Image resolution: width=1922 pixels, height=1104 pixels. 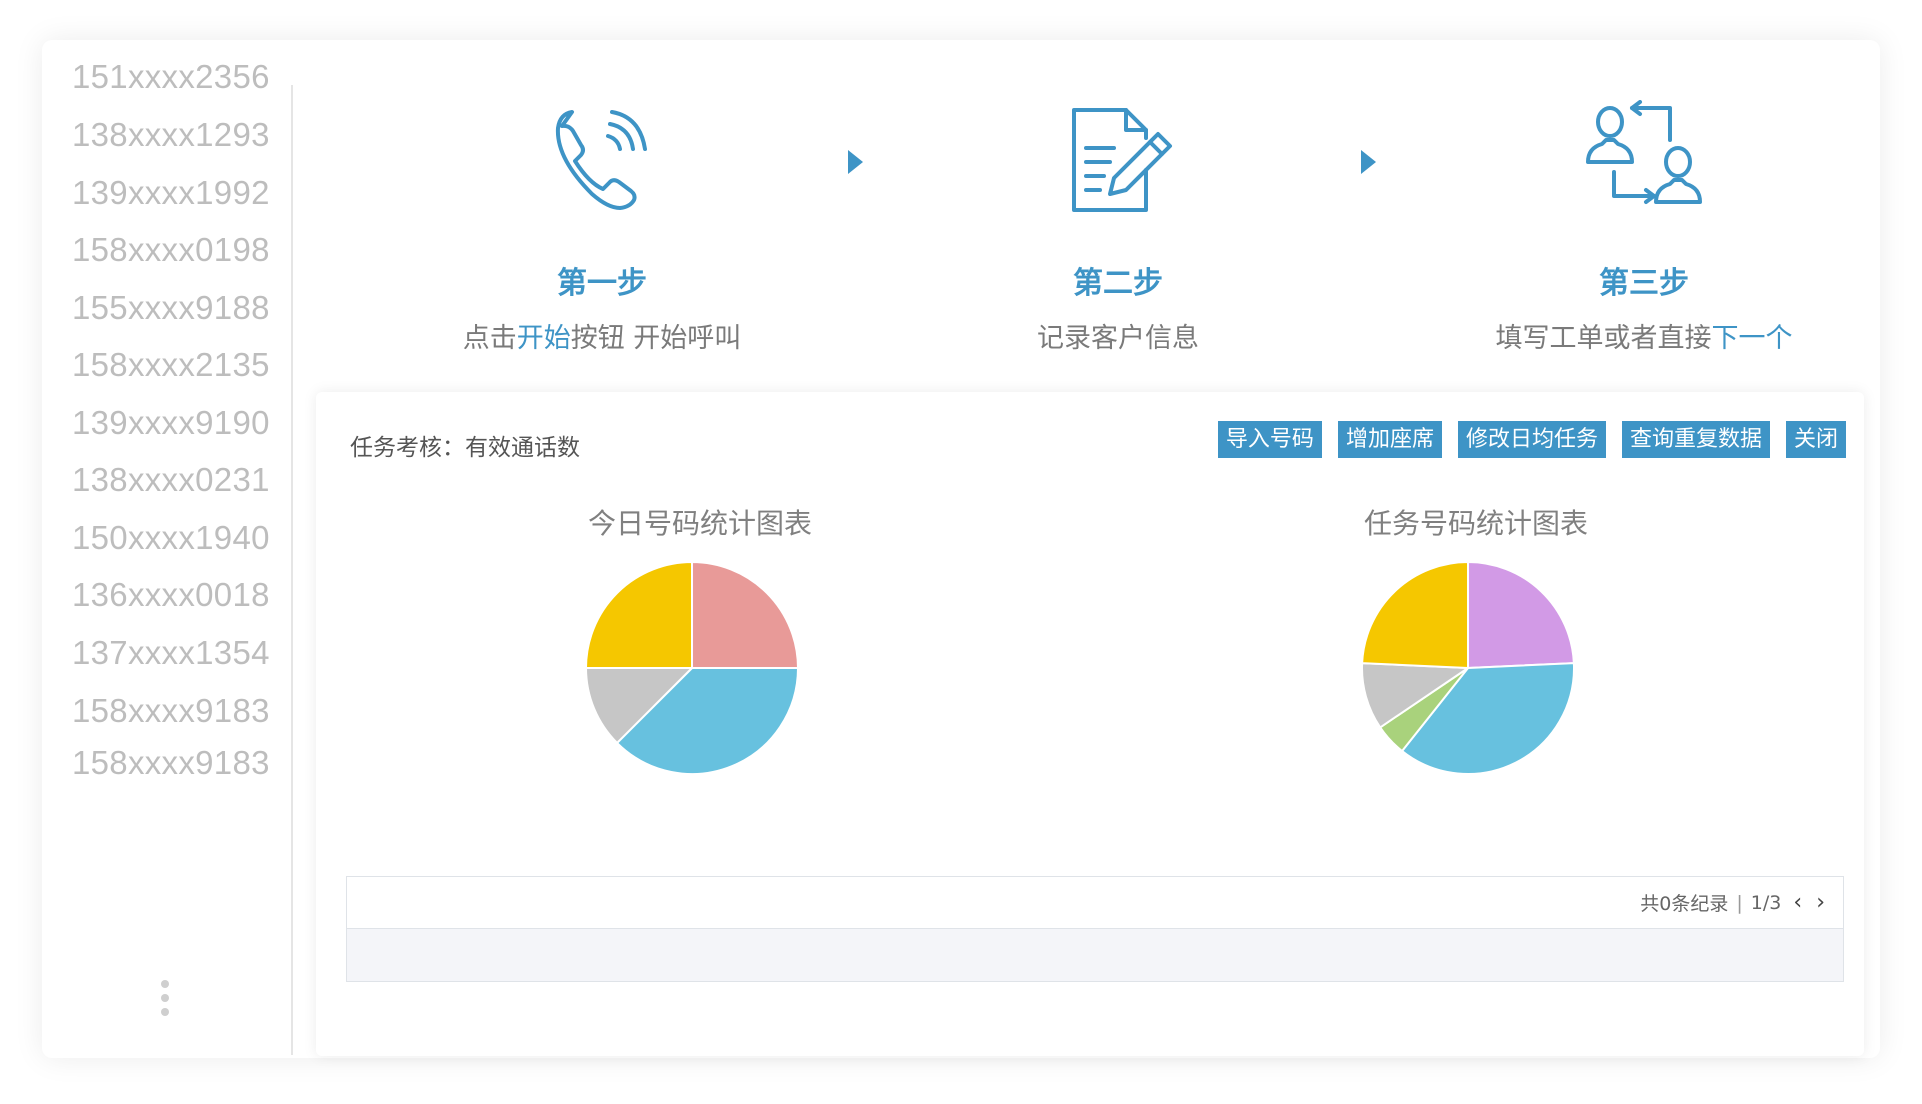 I want to click on phone-call-icon, so click(x=602, y=160).